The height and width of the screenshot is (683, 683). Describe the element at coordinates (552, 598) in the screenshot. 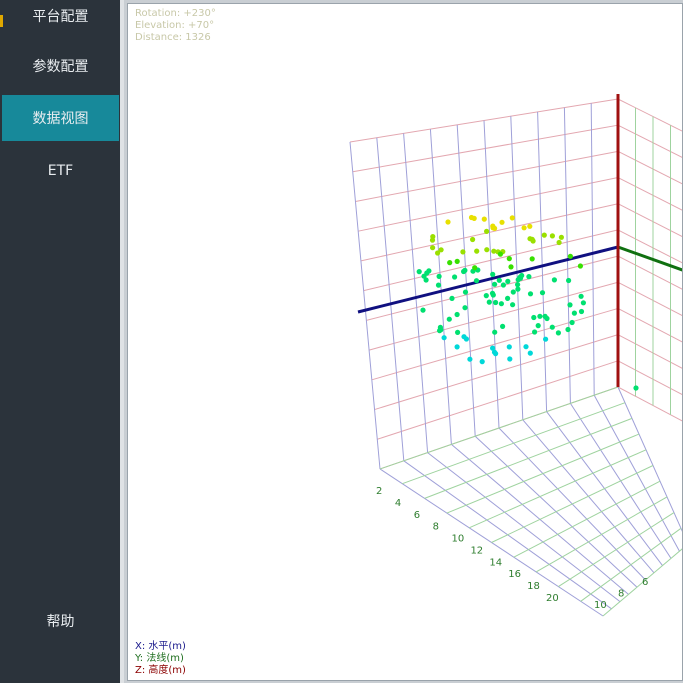

I see `tick-label-y: 20` at that location.